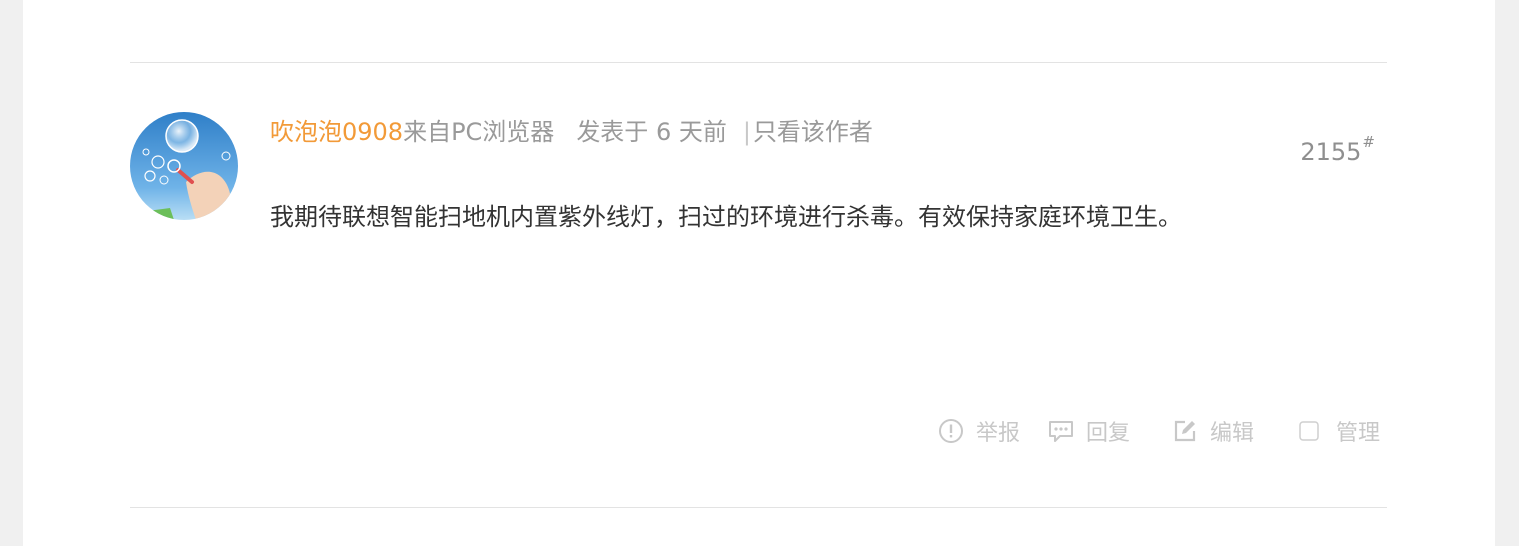  What do you see at coordinates (1357, 433) in the screenshot?
I see `manage-label: 管理` at bounding box center [1357, 433].